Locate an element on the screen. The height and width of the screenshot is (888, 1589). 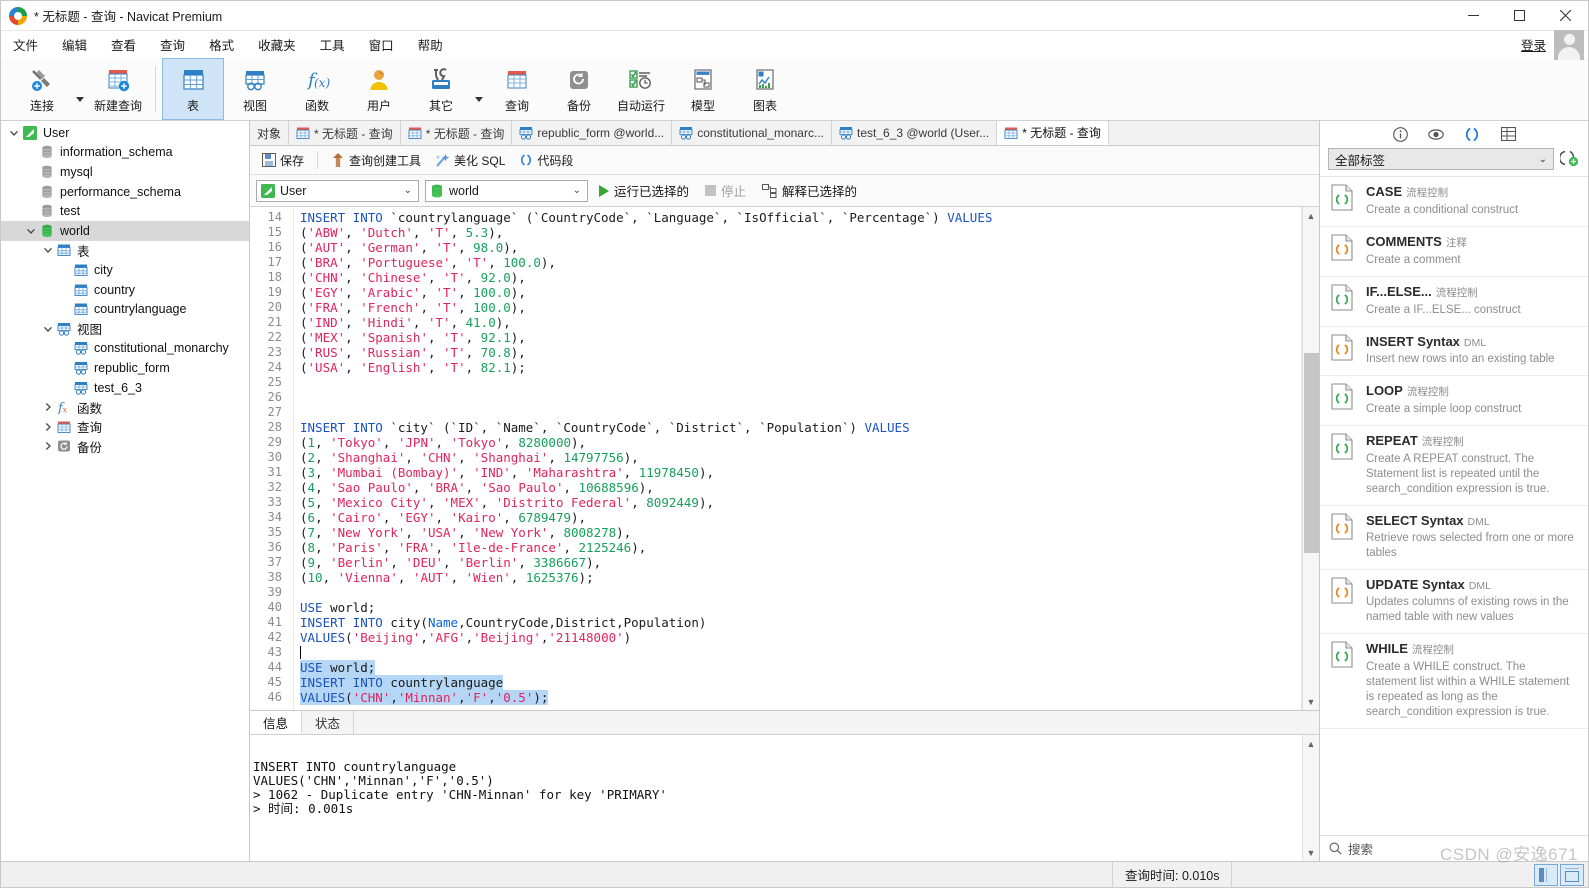
split-view-horizontal-button is located at coordinates (1572, 874).